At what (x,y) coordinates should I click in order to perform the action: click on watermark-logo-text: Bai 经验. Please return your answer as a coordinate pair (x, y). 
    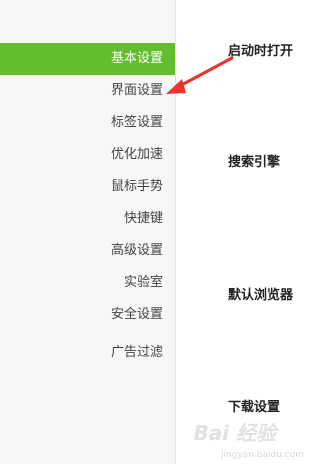
    Looking at the image, I should click on (234, 433).